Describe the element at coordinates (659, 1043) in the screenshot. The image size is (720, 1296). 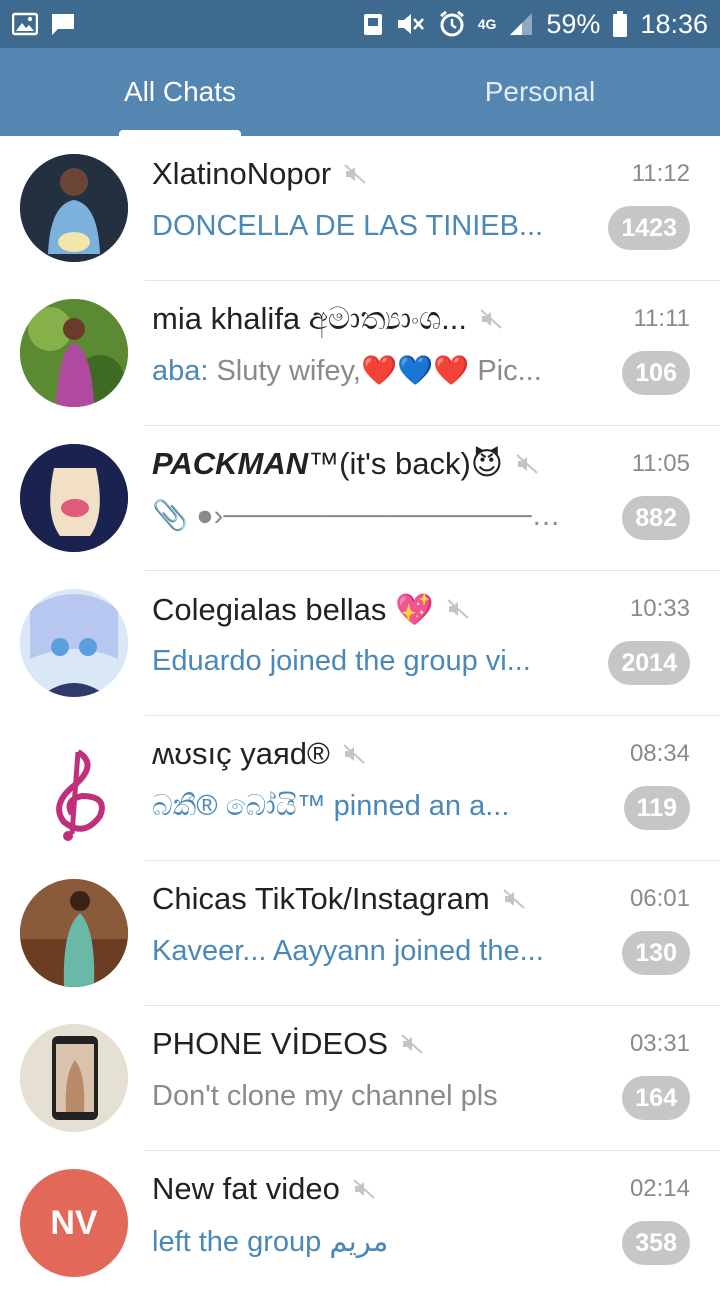
I see `chat-time: 03:31` at that location.